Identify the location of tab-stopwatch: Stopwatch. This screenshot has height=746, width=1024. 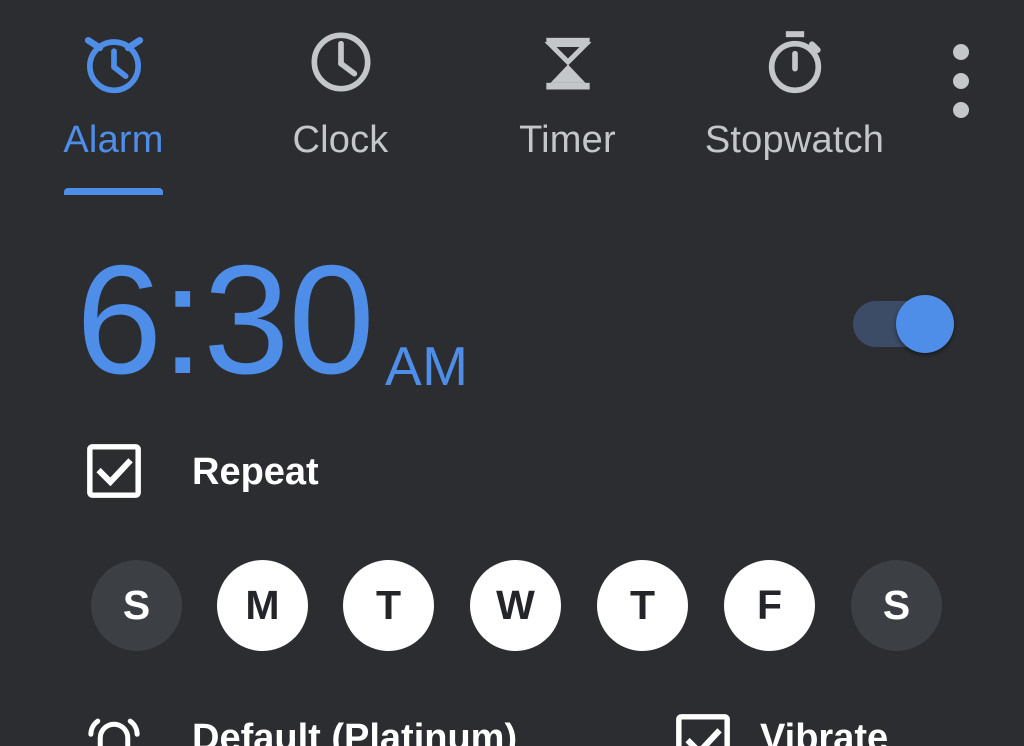
(794, 100).